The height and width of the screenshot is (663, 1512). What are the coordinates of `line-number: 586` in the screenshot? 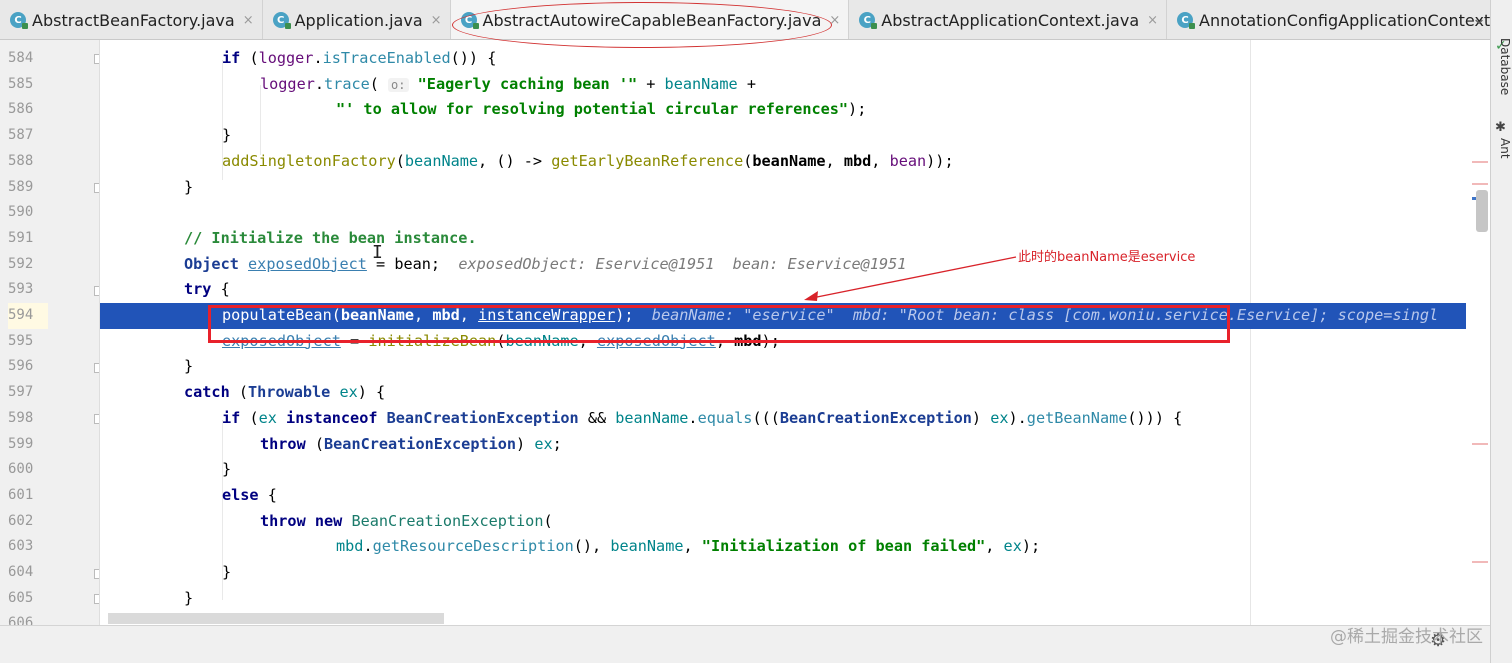 It's located at (21, 109).